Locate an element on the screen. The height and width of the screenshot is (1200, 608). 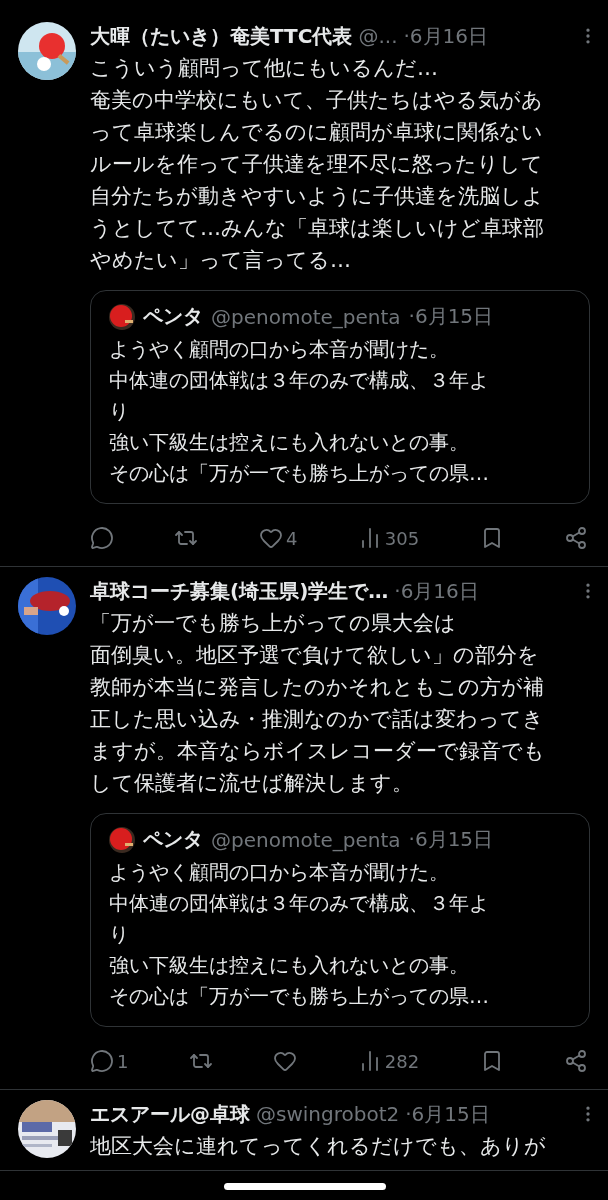
action-count: 1 is located at coordinates (123, 1061).